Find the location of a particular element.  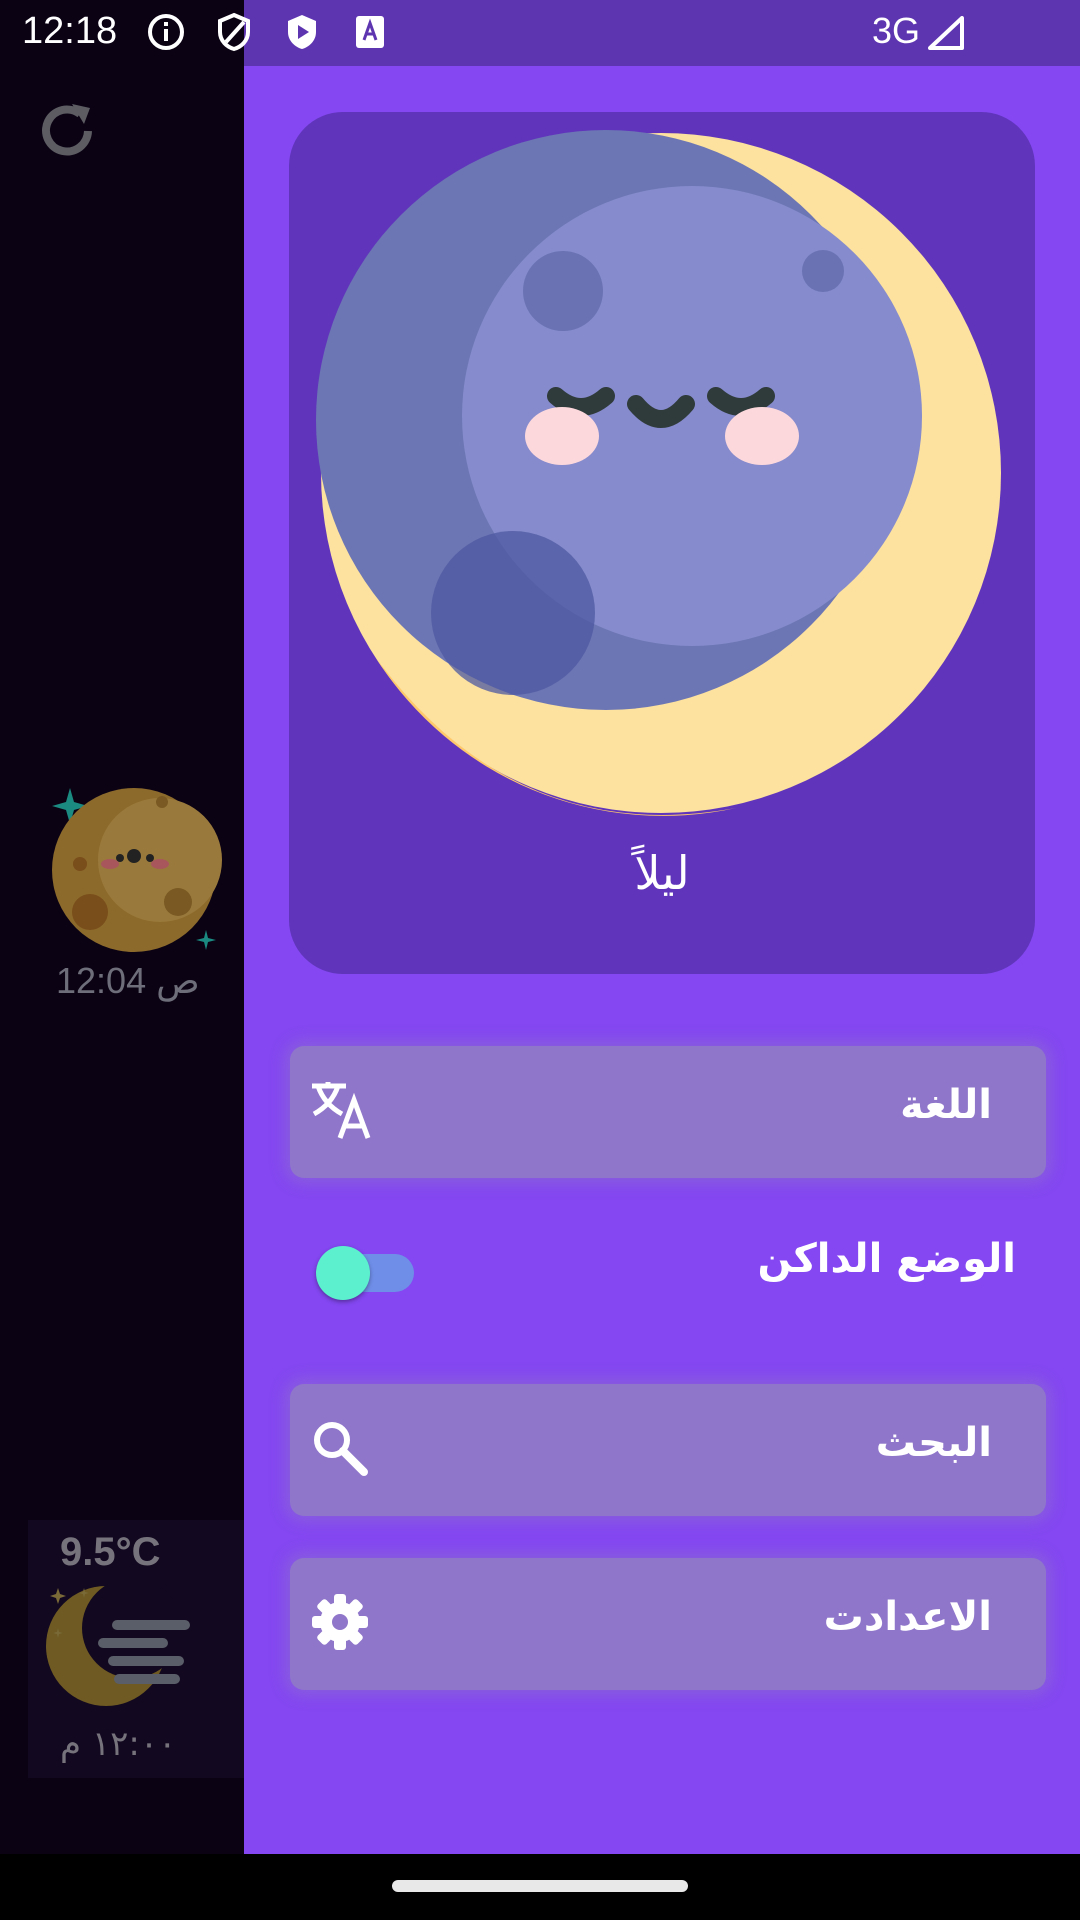

dark-mode-toggle is located at coordinates (364, 1272).